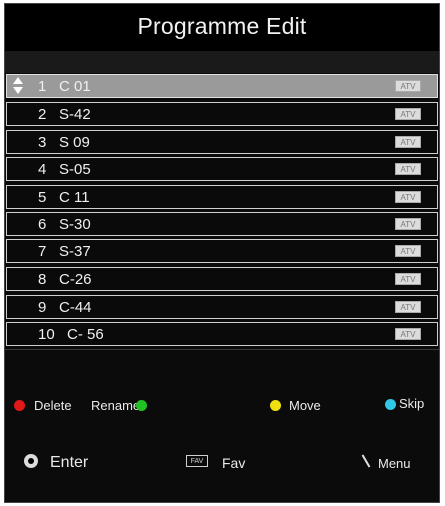  I want to click on channel-row: 9 C-44 ATV, so click(222, 307).